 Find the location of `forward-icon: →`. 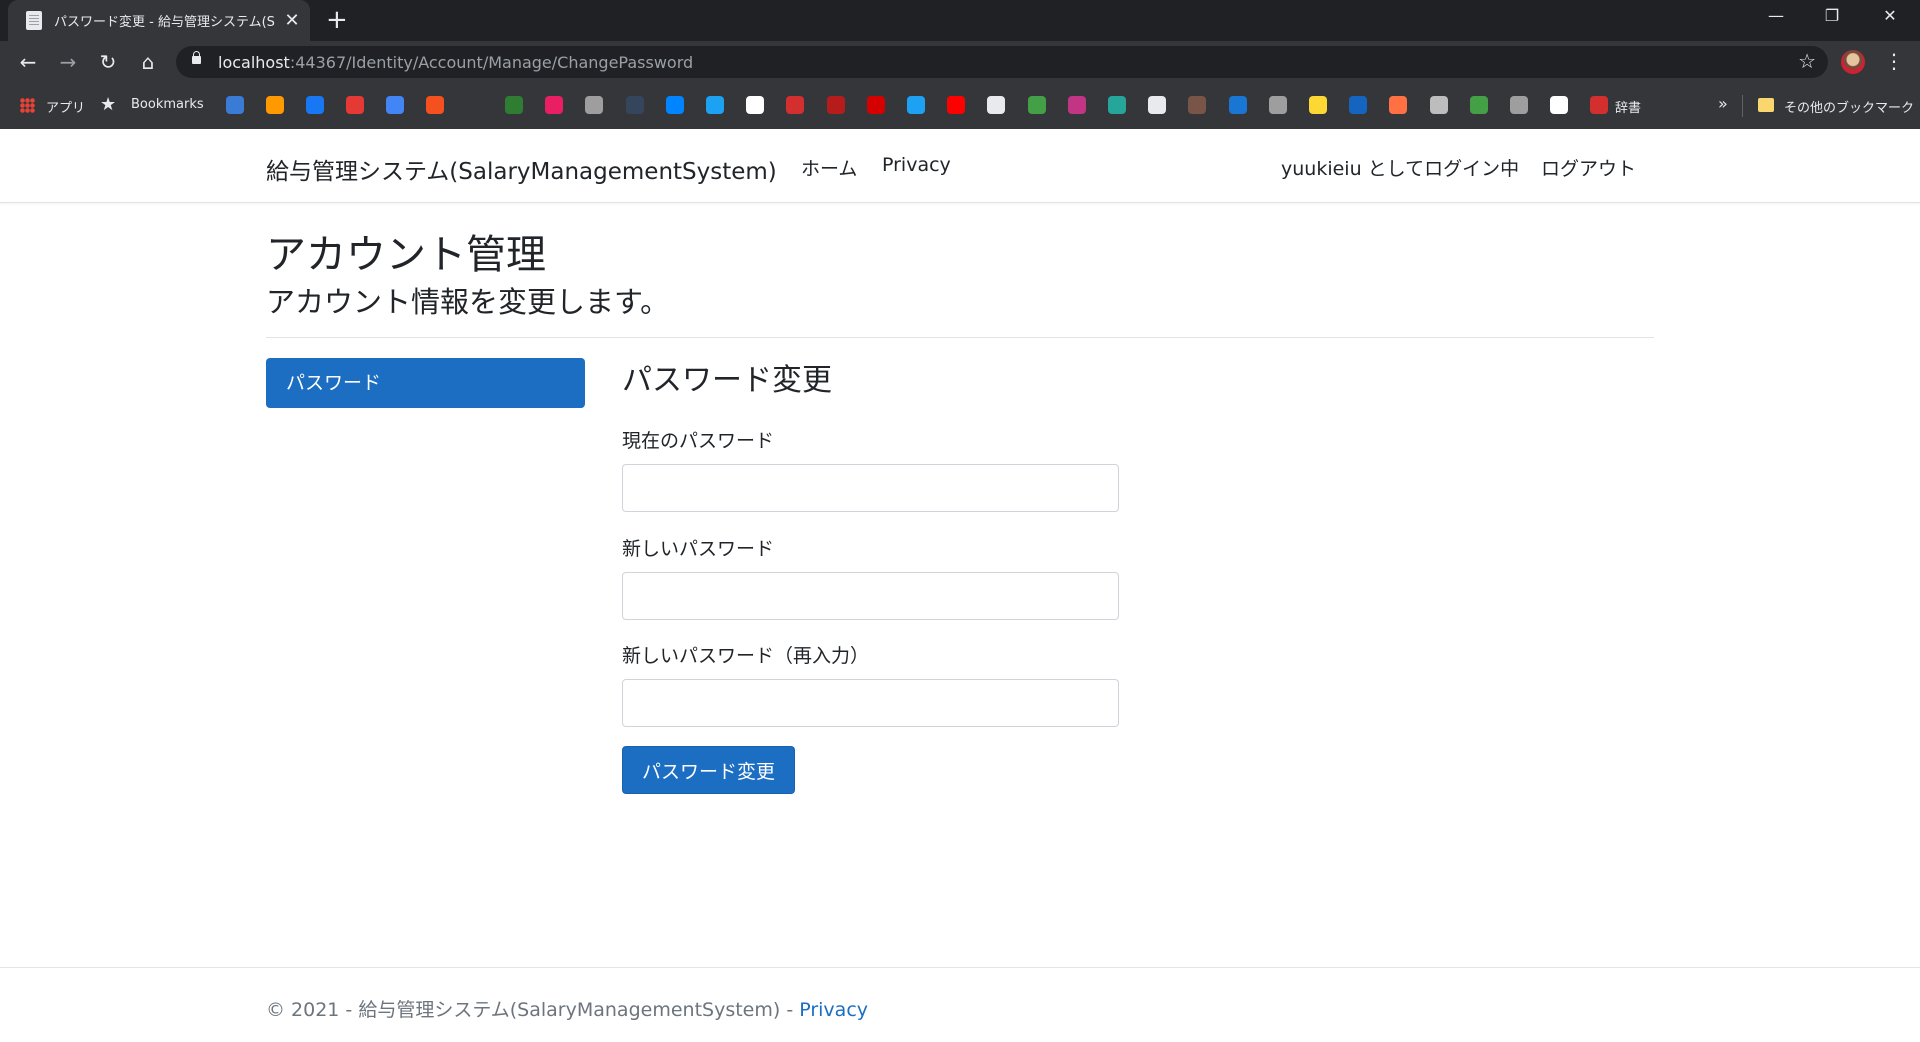

forward-icon: → is located at coordinates (68, 62).